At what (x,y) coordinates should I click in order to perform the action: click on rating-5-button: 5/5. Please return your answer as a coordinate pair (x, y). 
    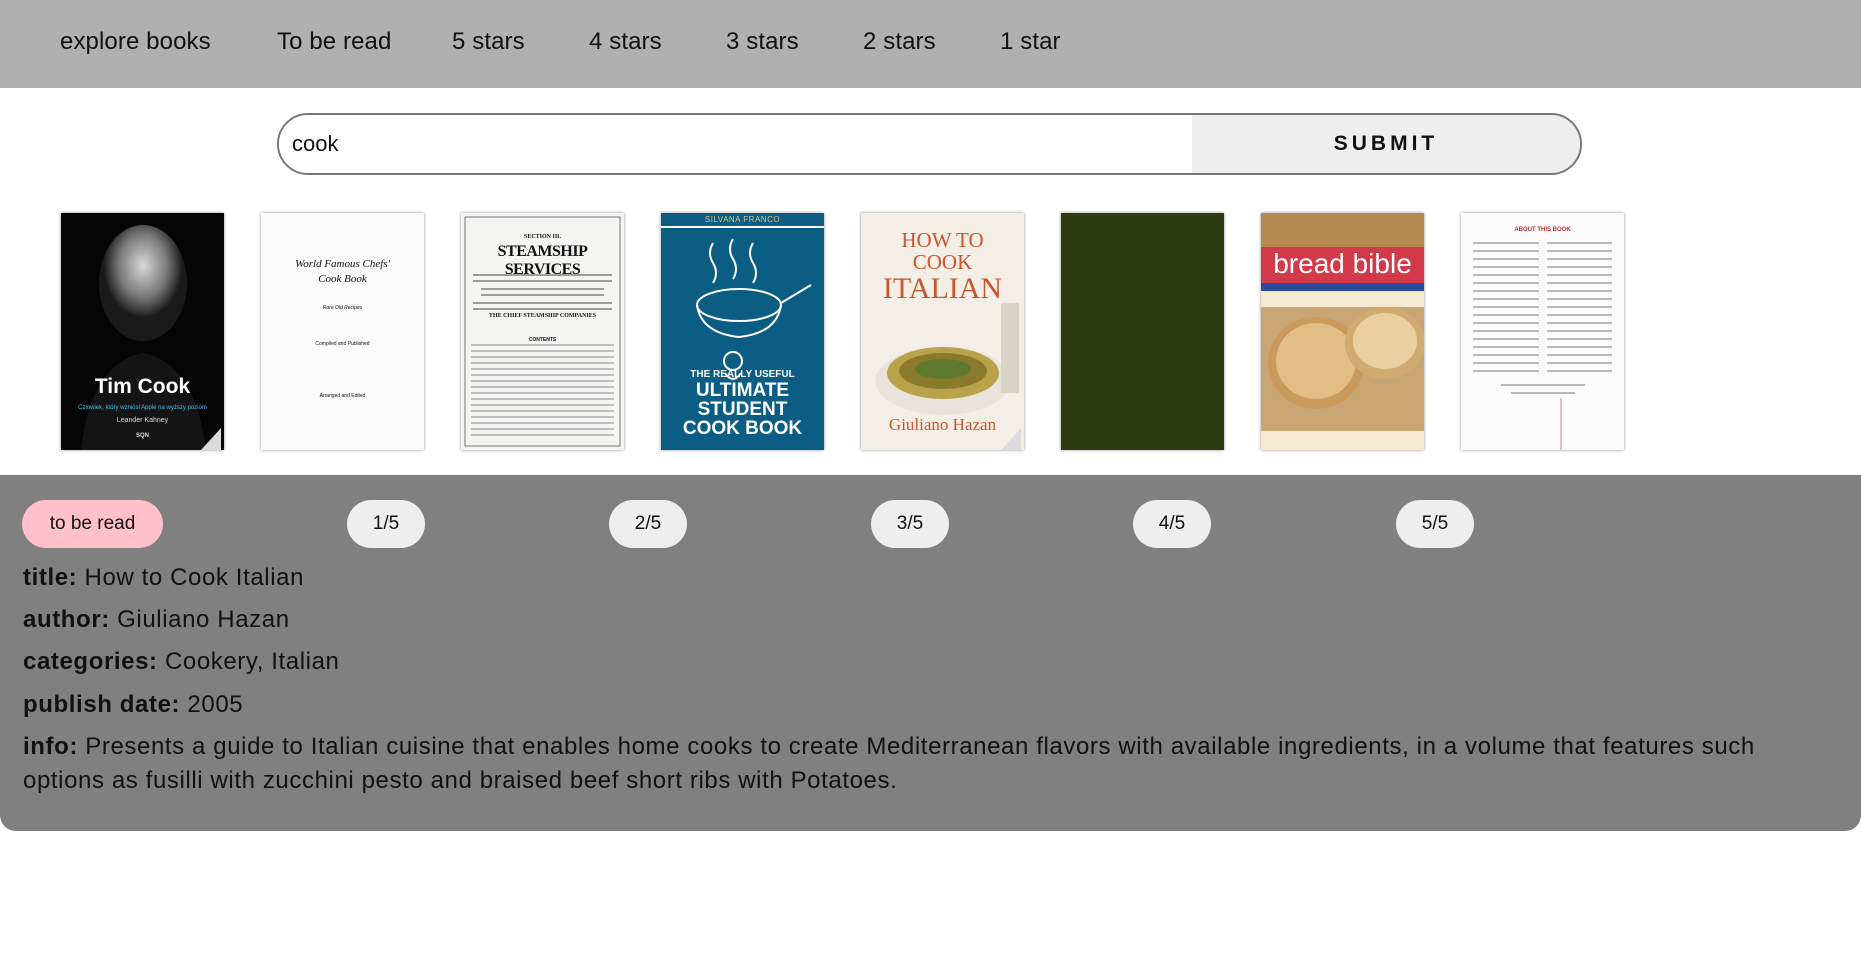
    Looking at the image, I should click on (1435, 524).